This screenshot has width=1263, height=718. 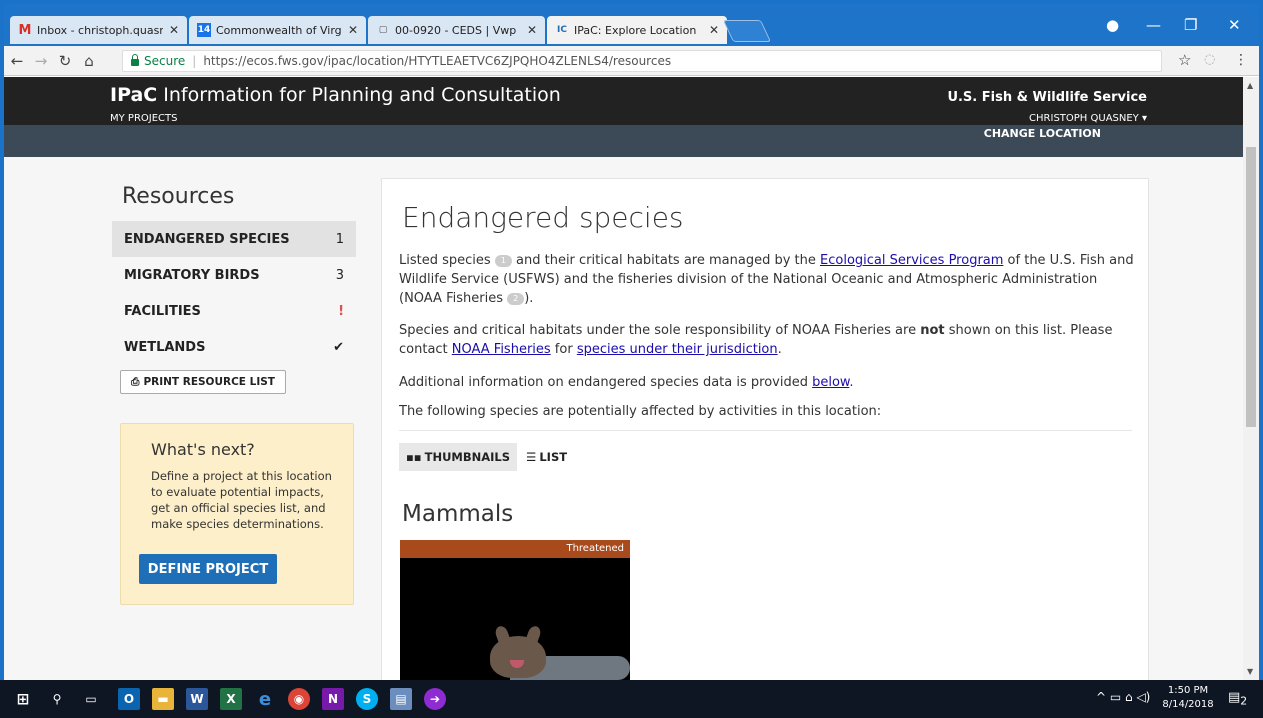 What do you see at coordinates (1002, 133) in the screenshot?
I see `change-location-link: CHANGE LOCATION` at bounding box center [1002, 133].